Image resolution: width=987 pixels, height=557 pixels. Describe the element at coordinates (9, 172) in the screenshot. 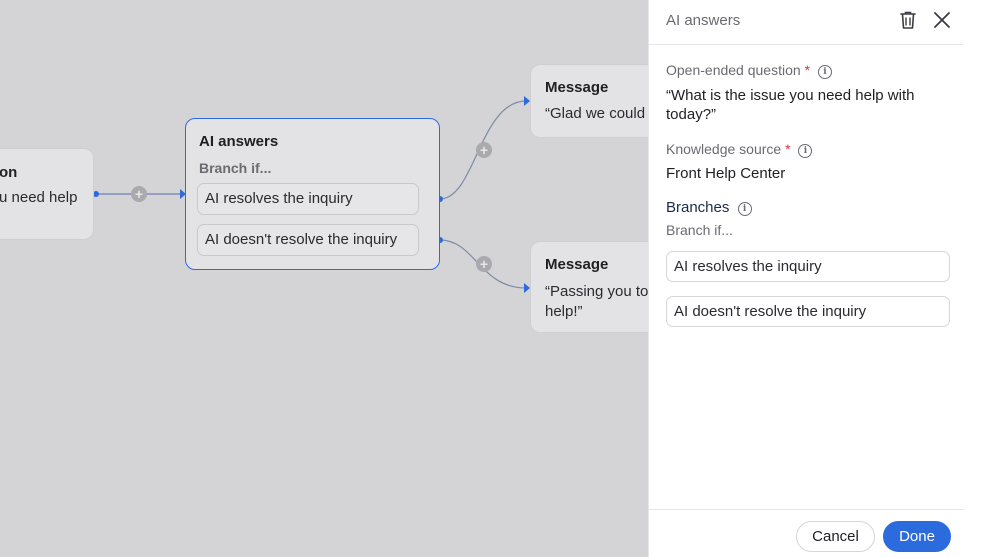

I see `node-title: on` at that location.